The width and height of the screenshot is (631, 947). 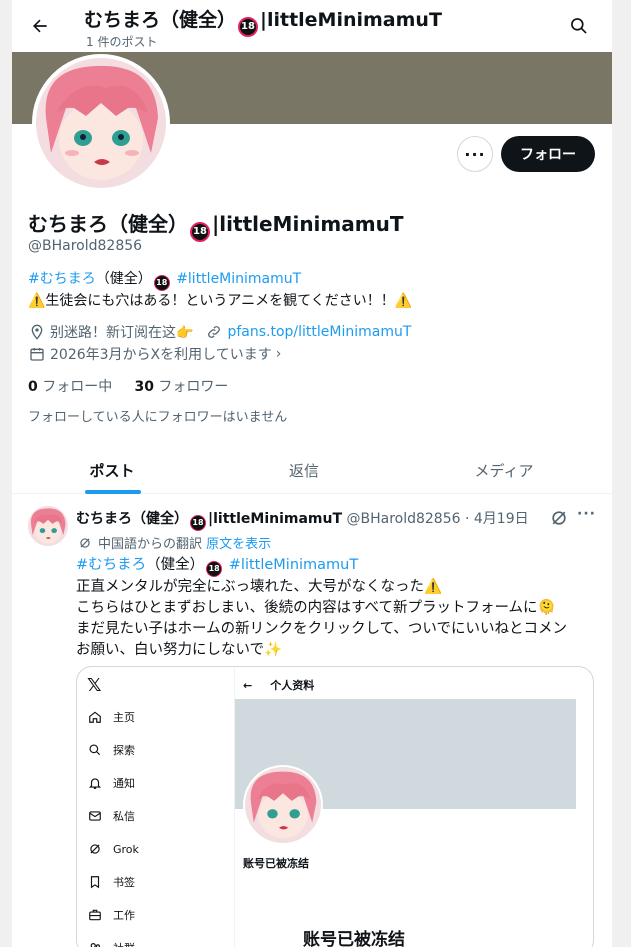 I want to click on bell-icon, so click(x=95, y=783).